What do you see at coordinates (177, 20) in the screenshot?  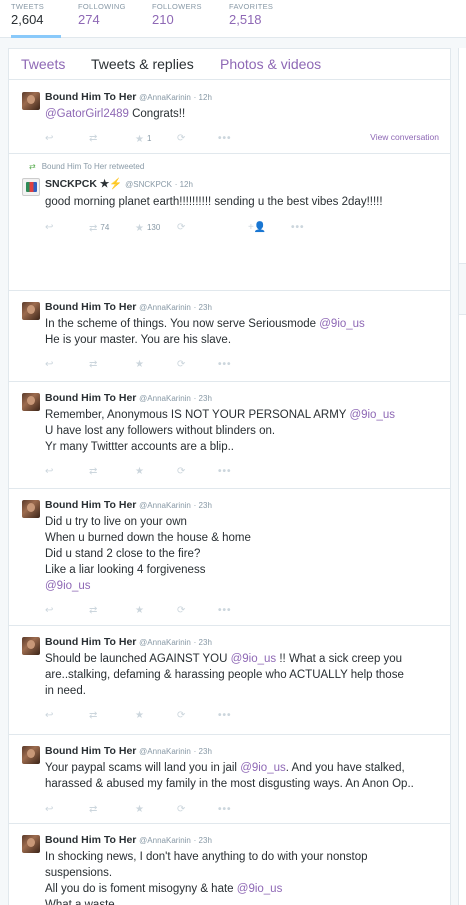 I see `stat-followers: FOLLOWERS 210` at bounding box center [177, 20].